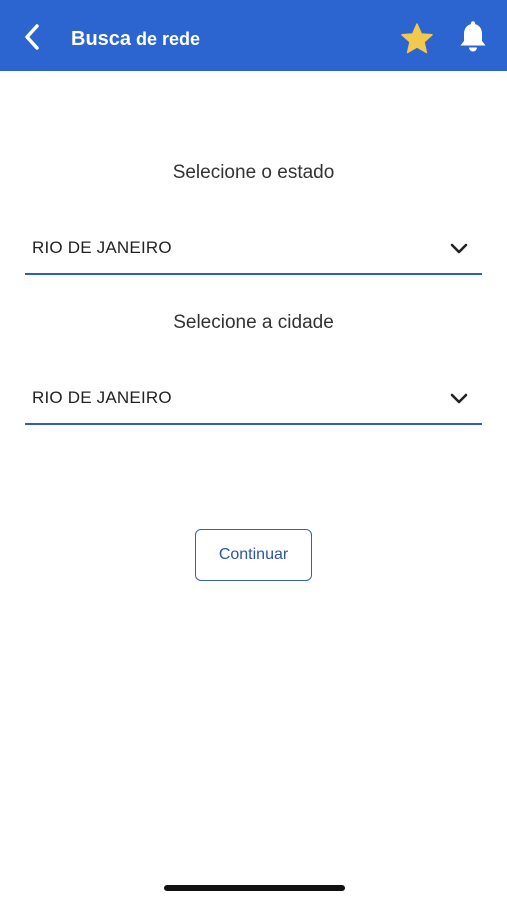  What do you see at coordinates (254, 888) in the screenshot?
I see `home-indicator` at bounding box center [254, 888].